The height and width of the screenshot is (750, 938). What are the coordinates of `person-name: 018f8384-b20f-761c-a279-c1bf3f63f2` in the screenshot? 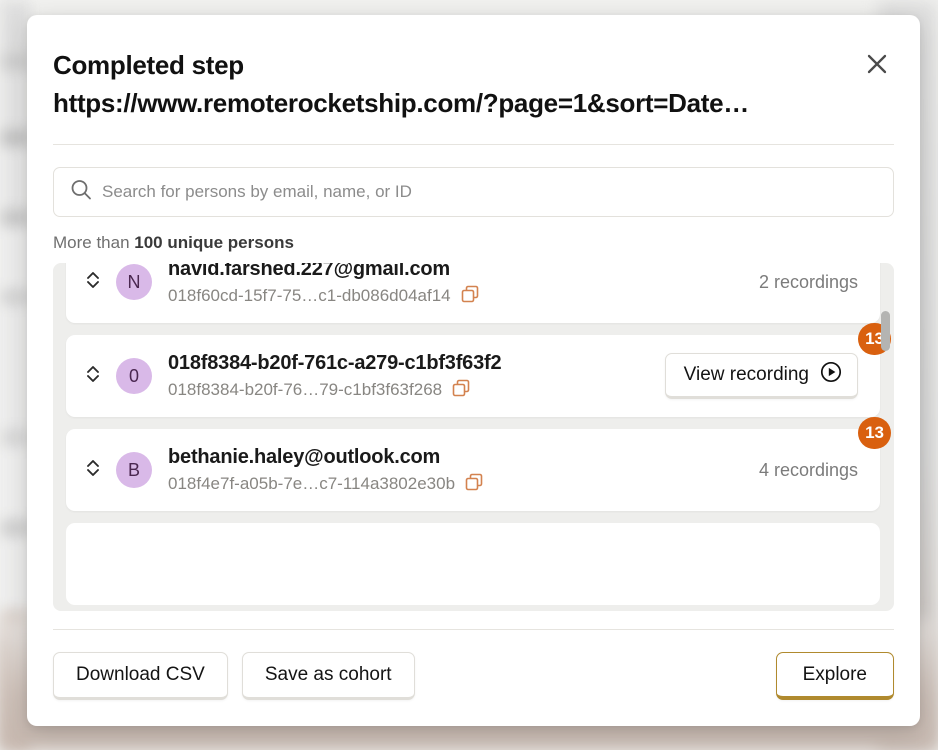 It's located at (335, 362).